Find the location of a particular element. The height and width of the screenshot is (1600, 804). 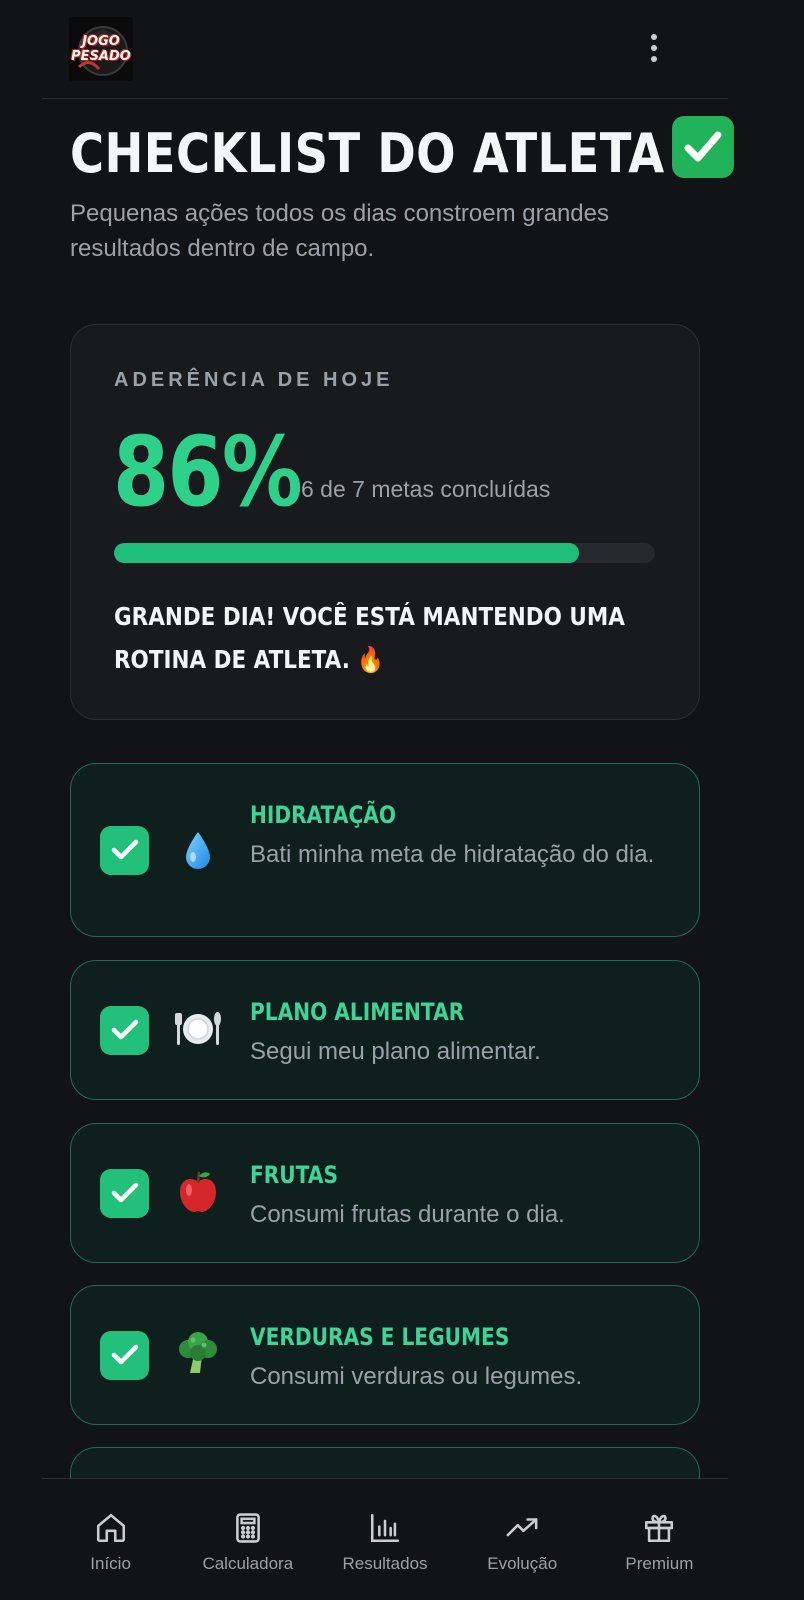

logo-text-line2: PESADO is located at coordinates (101, 56).